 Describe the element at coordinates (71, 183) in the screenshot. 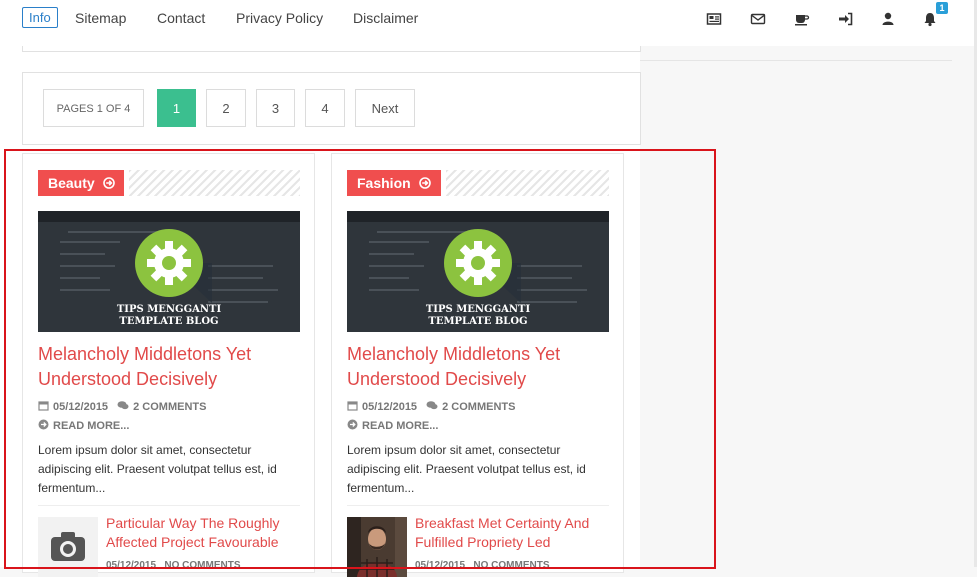

I see `category-name: Beauty` at that location.